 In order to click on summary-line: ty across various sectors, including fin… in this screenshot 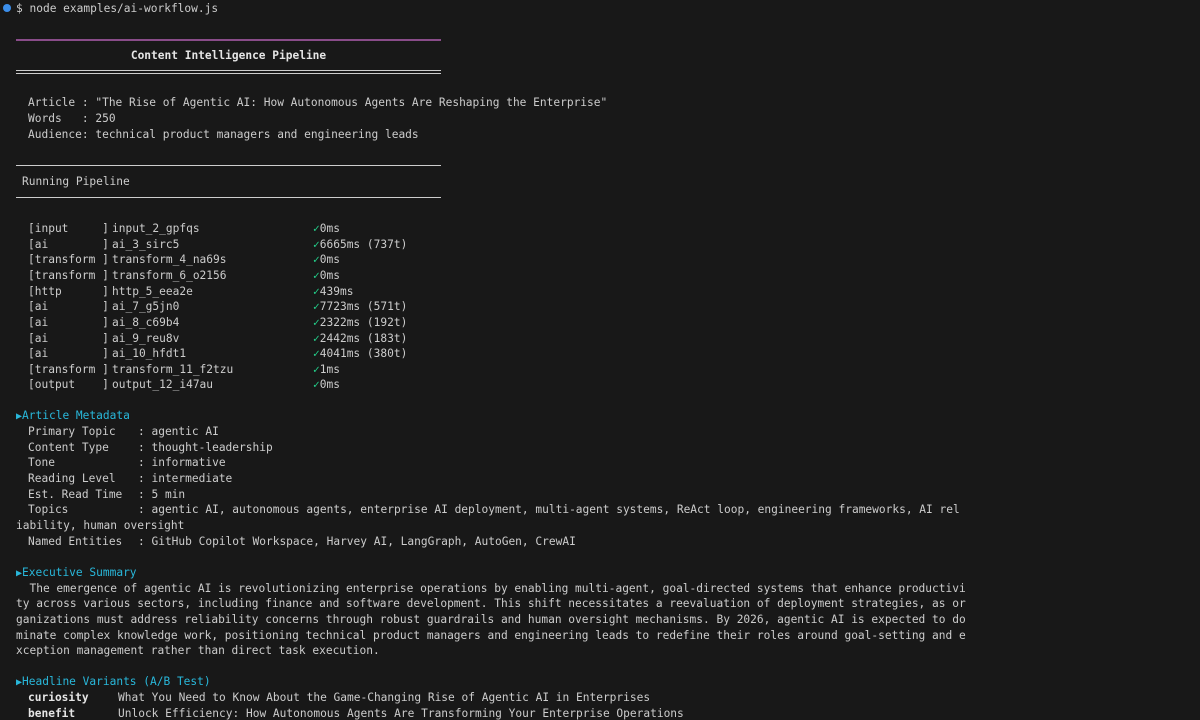, I will do `click(491, 603)`.